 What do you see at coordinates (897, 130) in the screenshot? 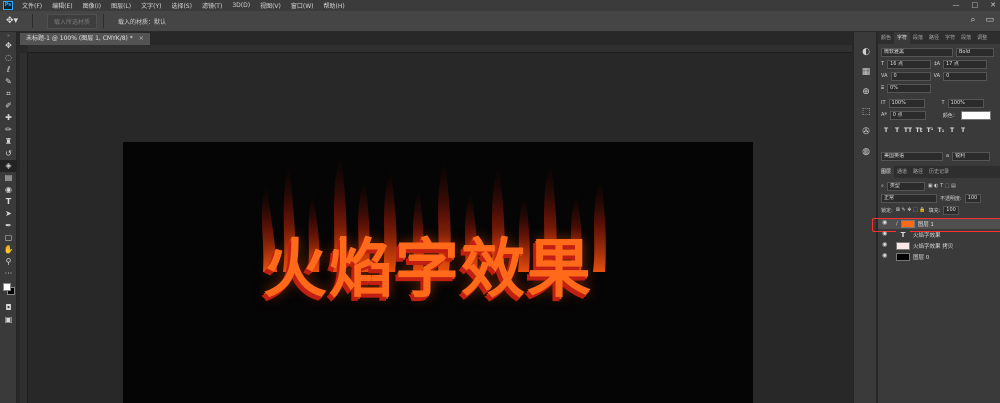
I see `faux-italic-button: T` at bounding box center [897, 130].